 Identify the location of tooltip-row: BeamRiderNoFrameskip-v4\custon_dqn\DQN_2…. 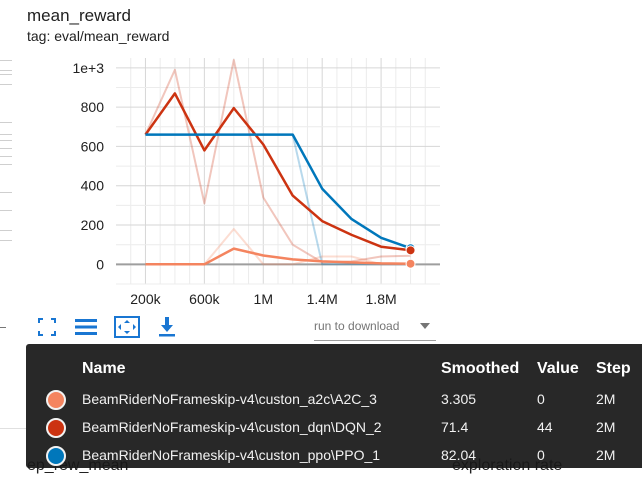
(334, 429).